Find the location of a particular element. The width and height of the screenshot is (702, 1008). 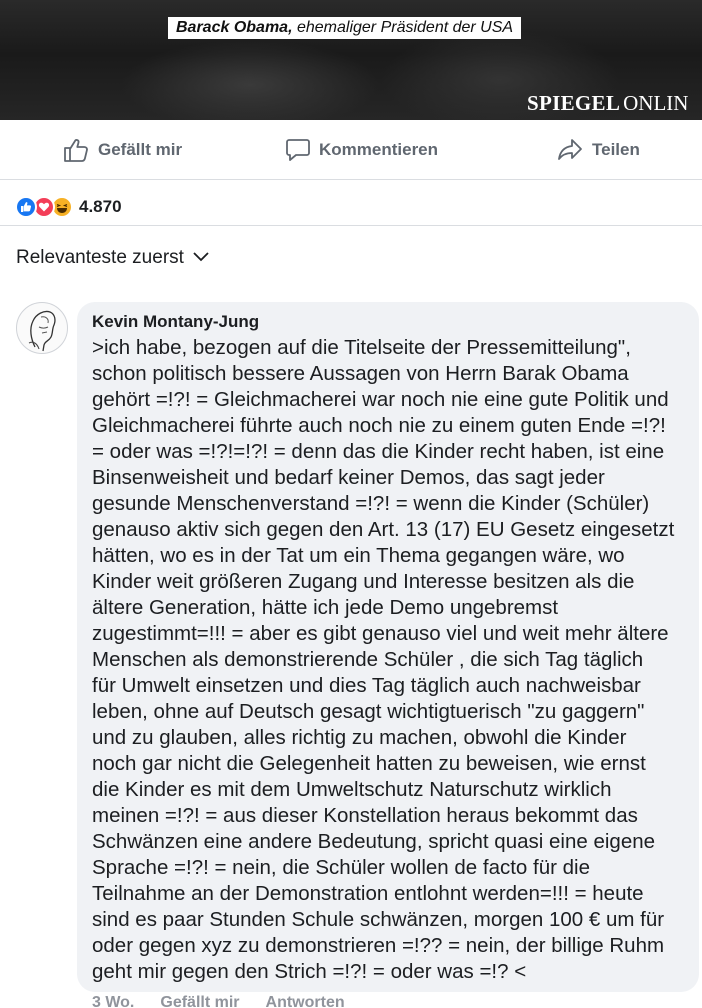

comment-button: Kommentieren is located at coordinates (361, 150).